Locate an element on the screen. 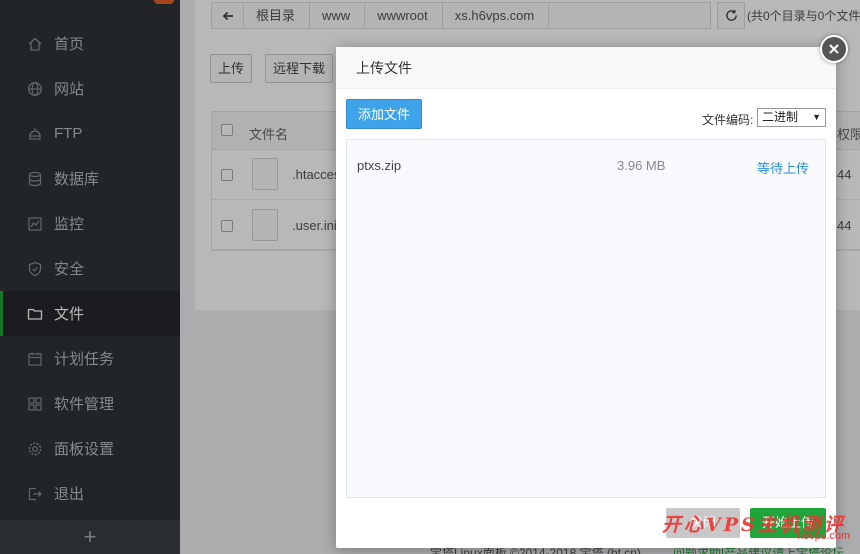 This screenshot has height=554, width=860. close-icon is located at coordinates (834, 49).